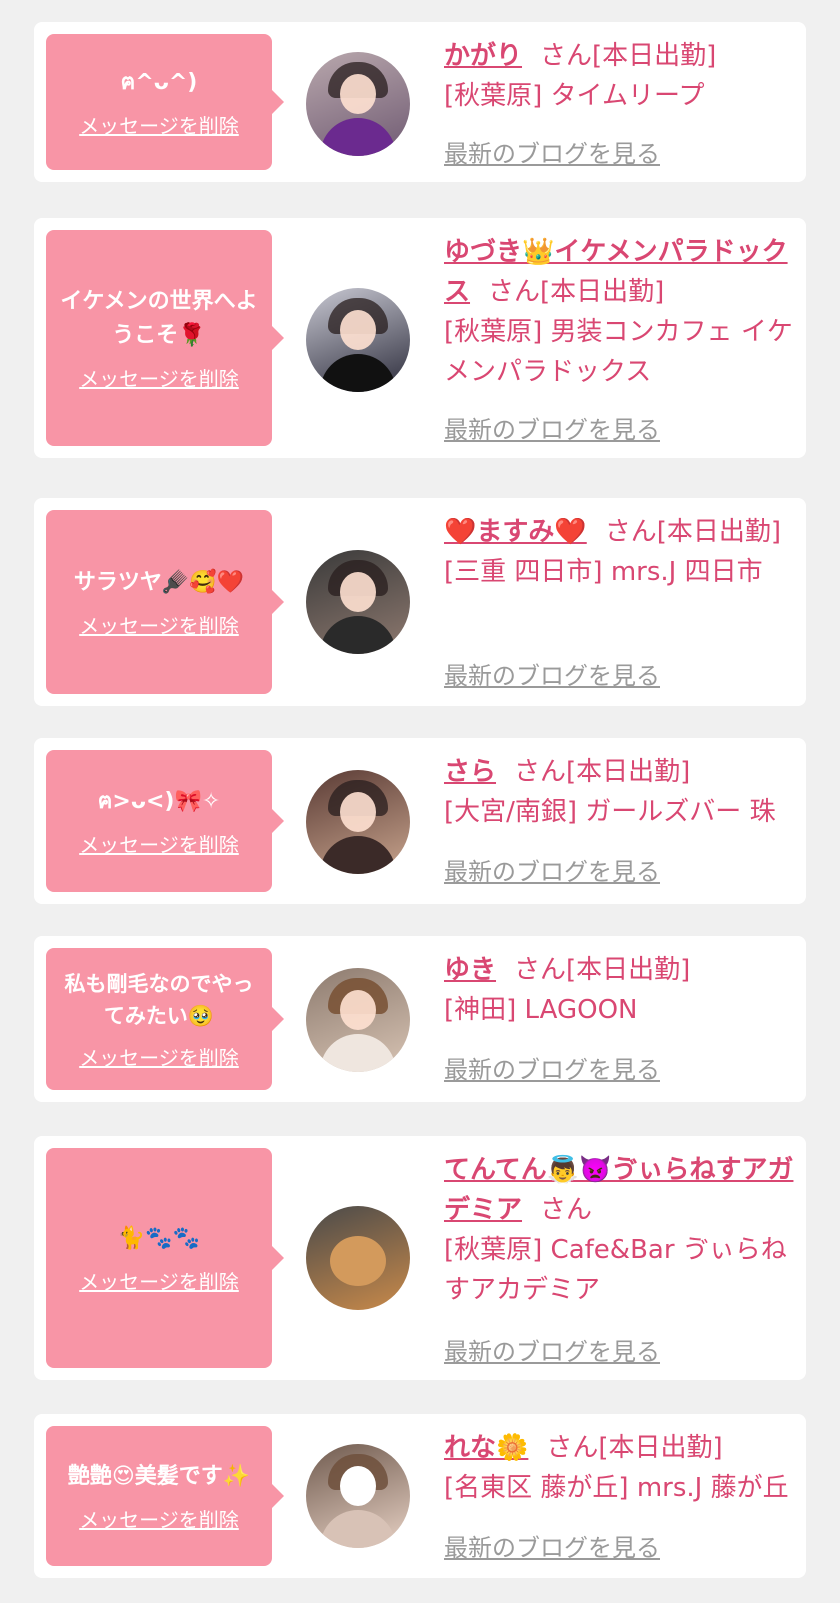 The image size is (840, 1603). Describe the element at coordinates (618, 352) in the screenshot. I see `shop-name: [秋葉原] 男装コンカフェ イケメンパラドックス` at that location.